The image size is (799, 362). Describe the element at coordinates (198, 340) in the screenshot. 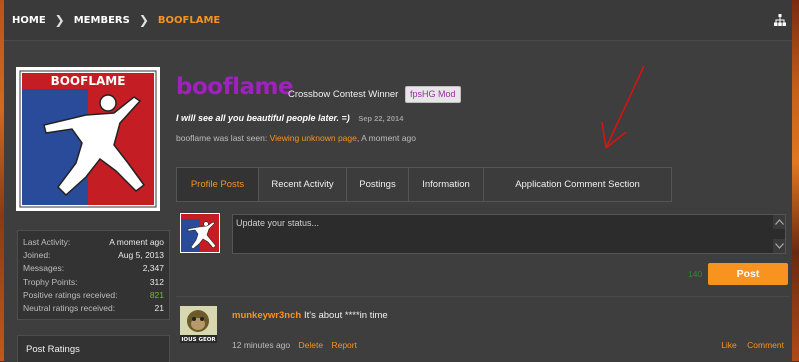

I see `comment-avatar-caption: IOUS GEOR` at that location.